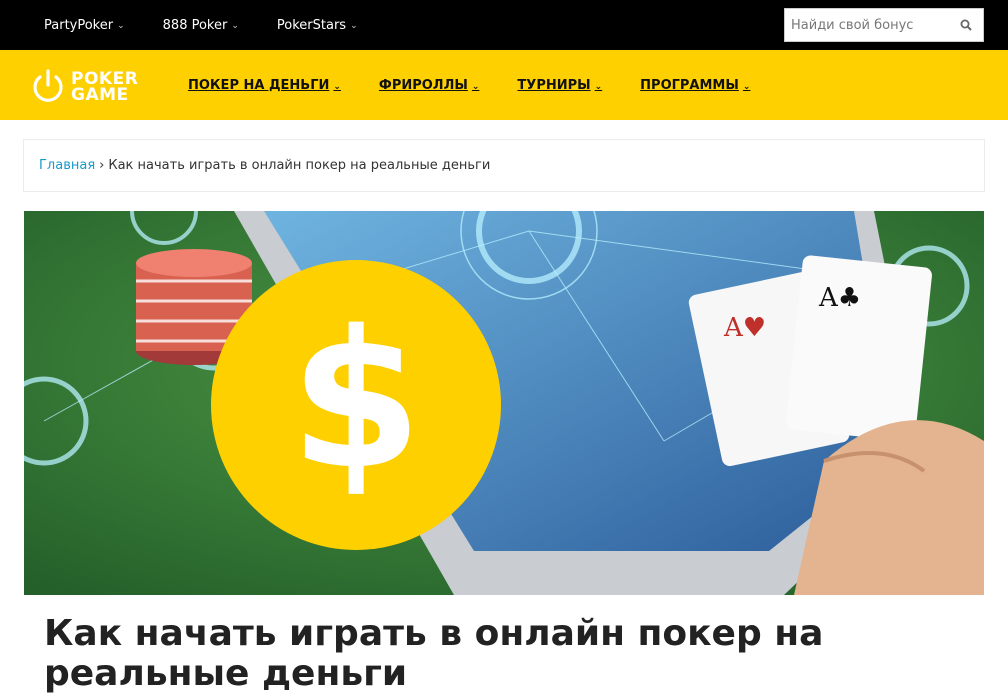  Describe the element at coordinates (79, 25) in the screenshot. I see `topnav-item-label: PartyPoker` at that location.